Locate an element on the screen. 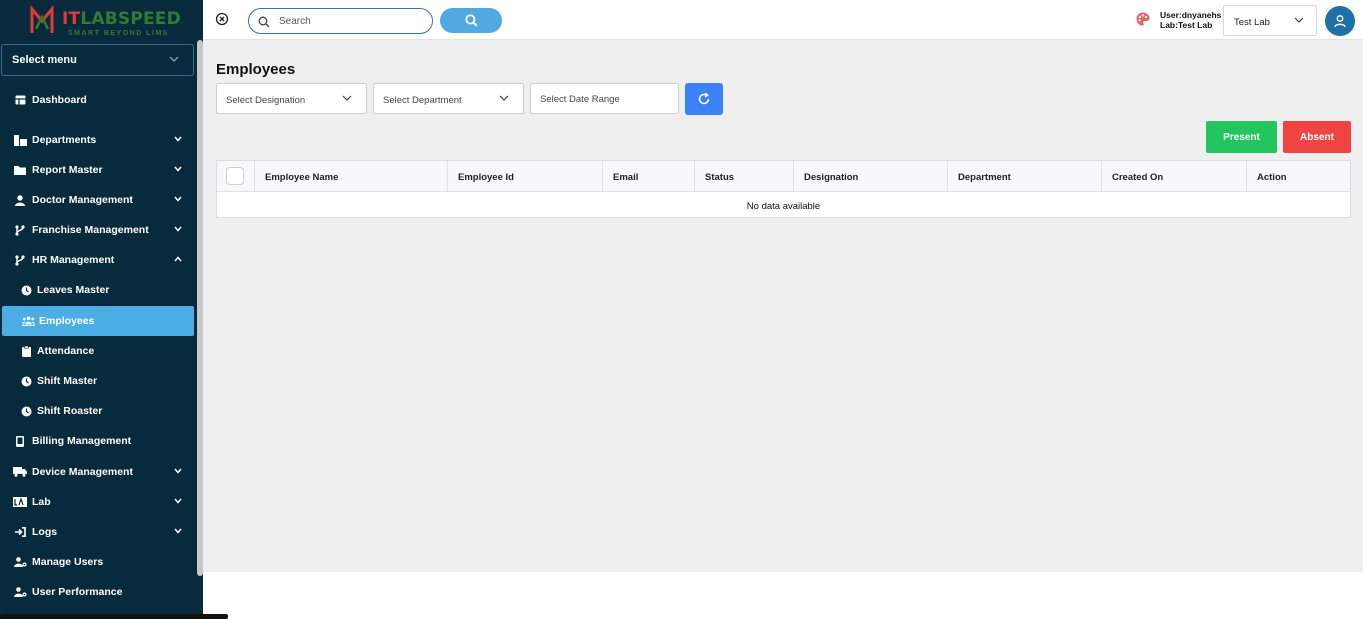 The image size is (1363, 619). column-header-status: Status is located at coordinates (744, 176).